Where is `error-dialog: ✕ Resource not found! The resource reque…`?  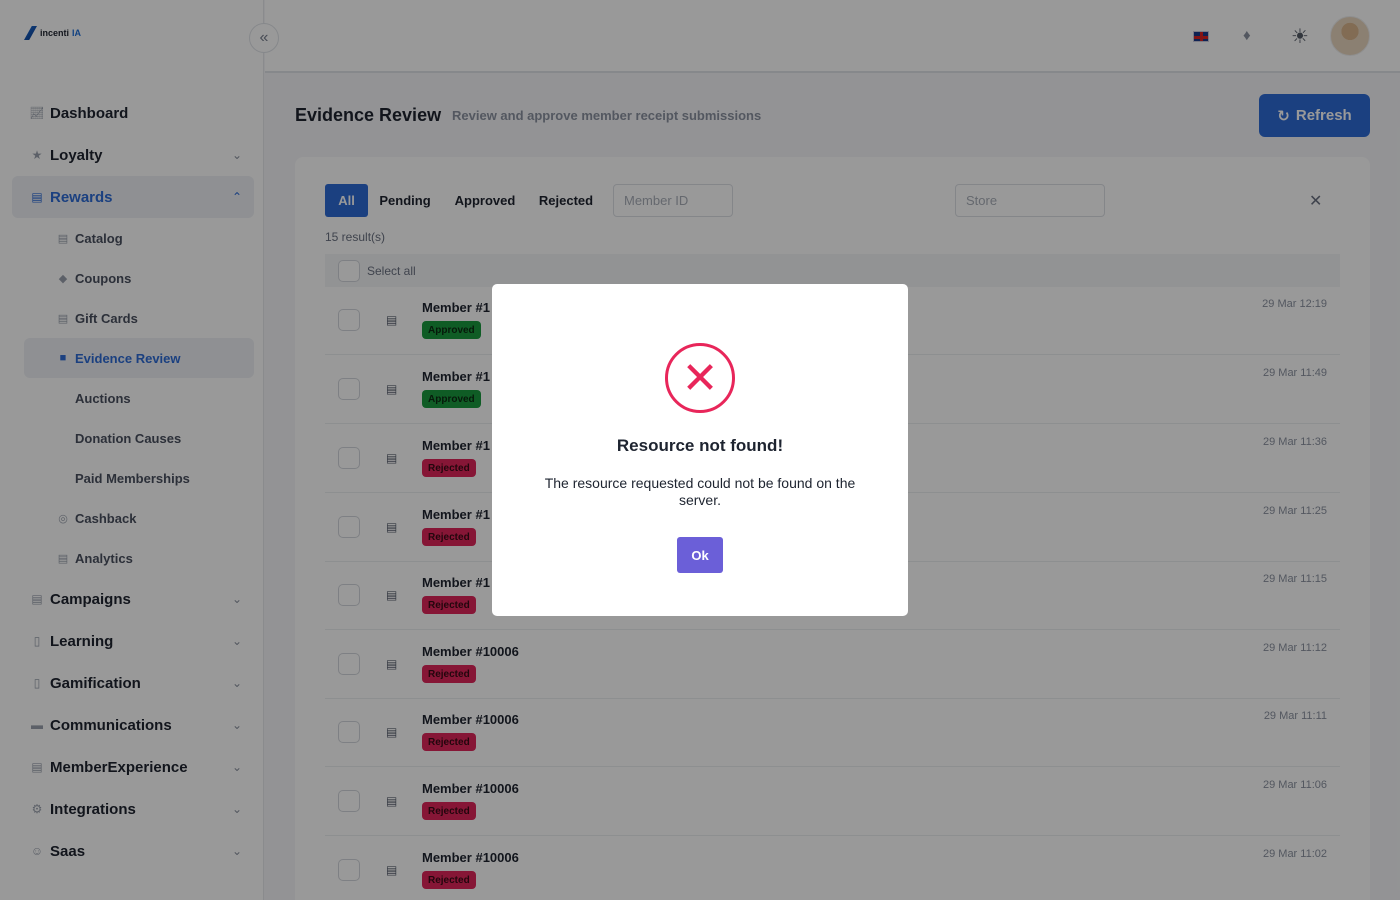
error-dialog: ✕ Resource not found! The resource reque… is located at coordinates (700, 450).